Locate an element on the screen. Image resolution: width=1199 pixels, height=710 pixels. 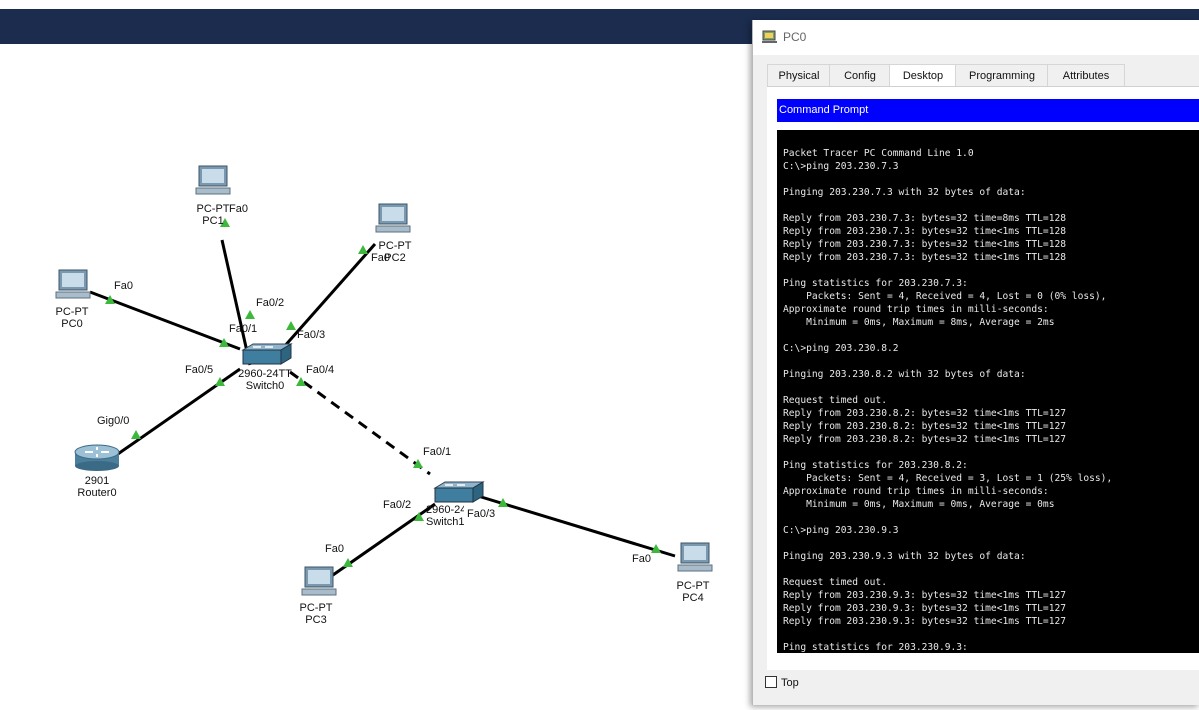
switch0-label: 2960-24TT Switch0 is located at coordinates (265, 380).